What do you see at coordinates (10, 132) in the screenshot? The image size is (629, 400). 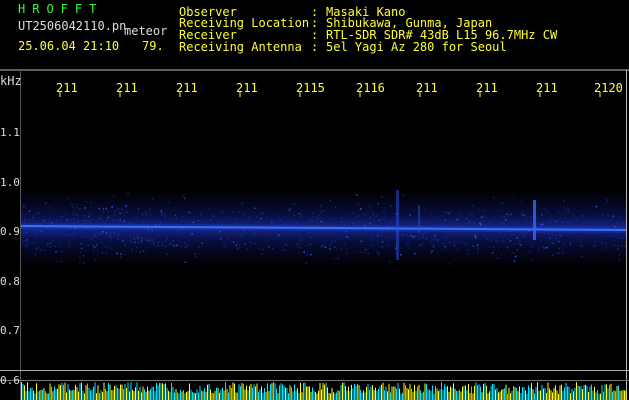 I see `y-tick-label: 1.1` at bounding box center [10, 132].